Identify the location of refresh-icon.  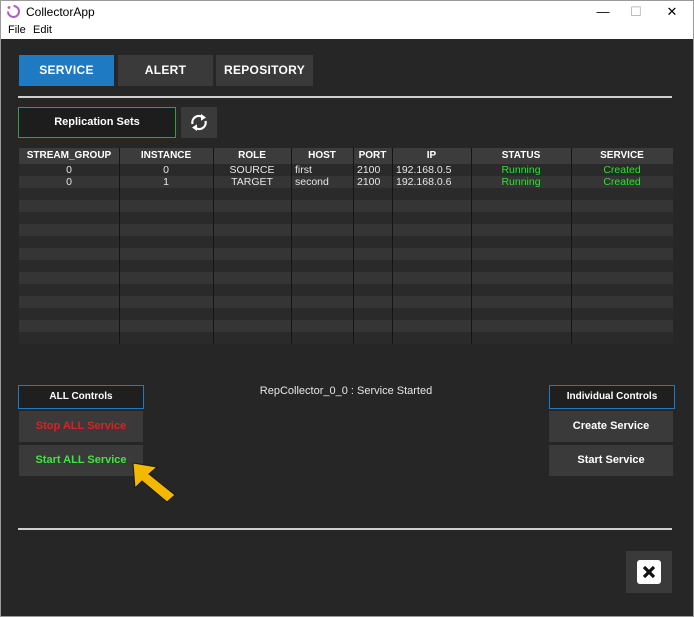
(199, 122).